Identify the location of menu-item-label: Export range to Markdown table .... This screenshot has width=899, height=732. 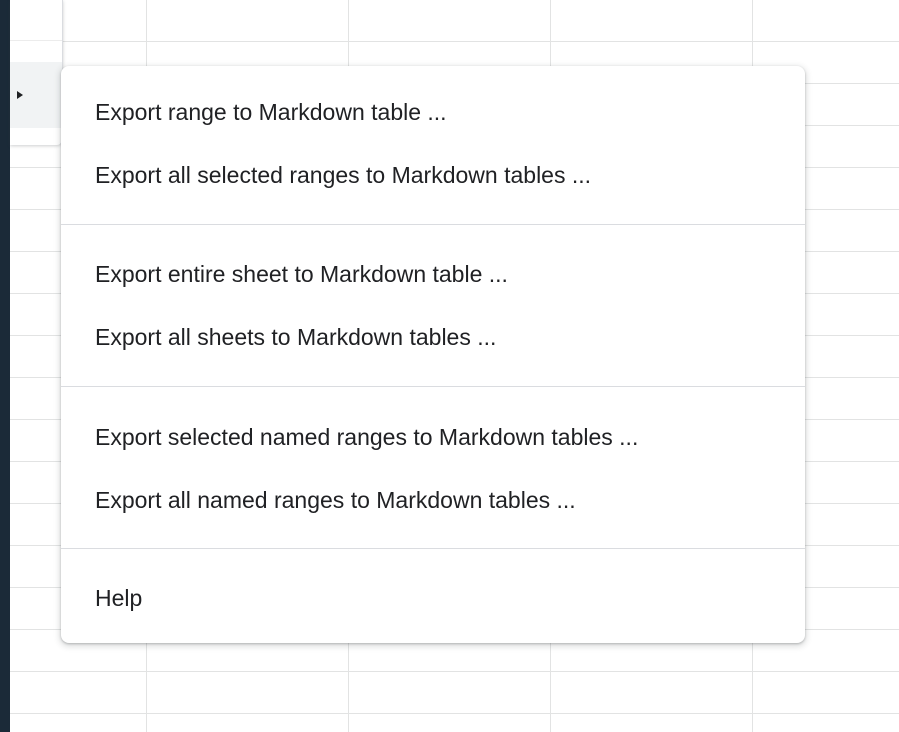
(271, 112).